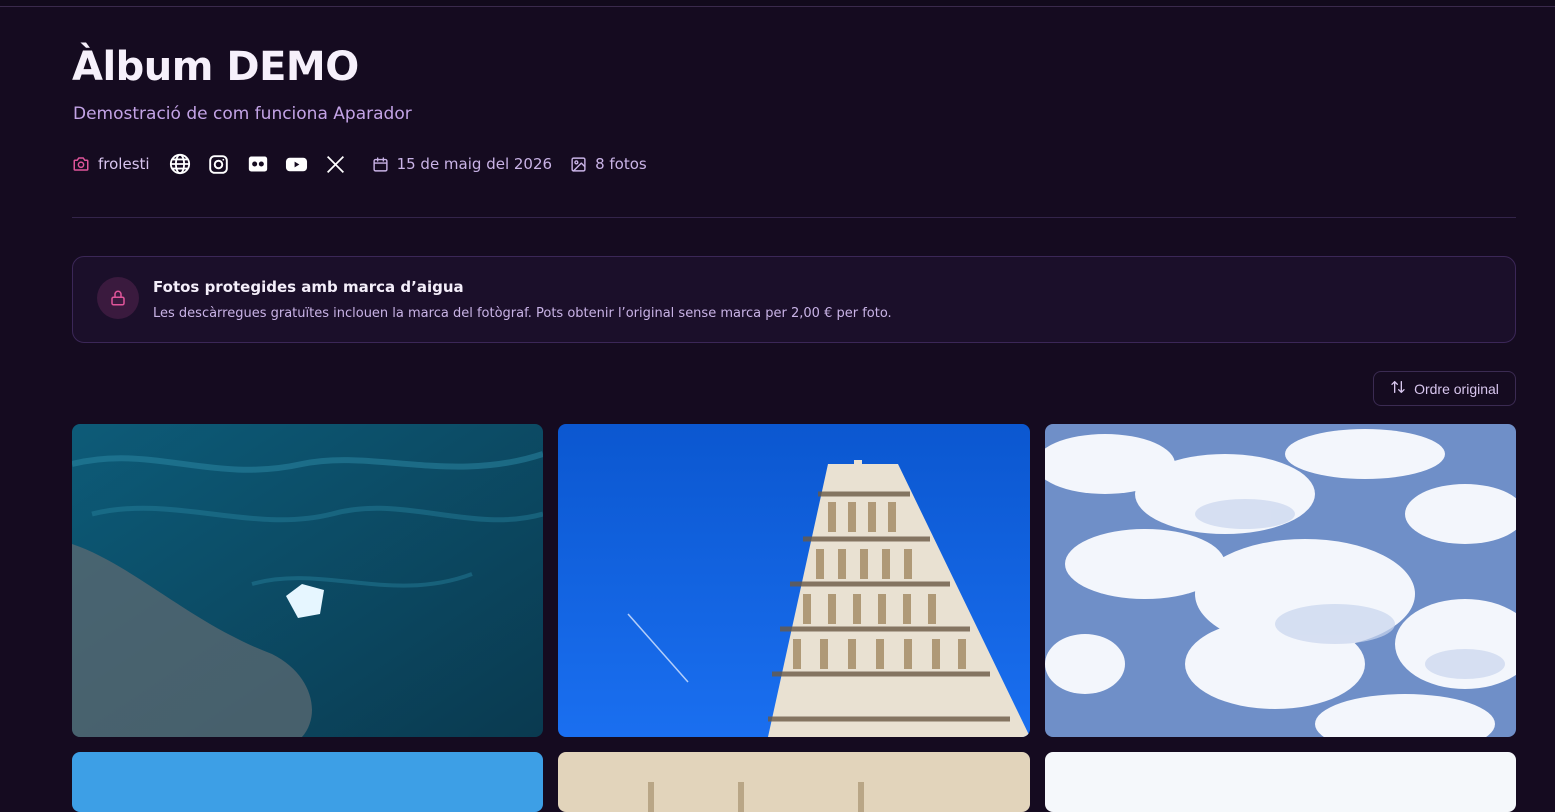 The height and width of the screenshot is (812, 1555). What do you see at coordinates (215, 67) in the screenshot?
I see `album-title: Àlbum DEMO` at bounding box center [215, 67].